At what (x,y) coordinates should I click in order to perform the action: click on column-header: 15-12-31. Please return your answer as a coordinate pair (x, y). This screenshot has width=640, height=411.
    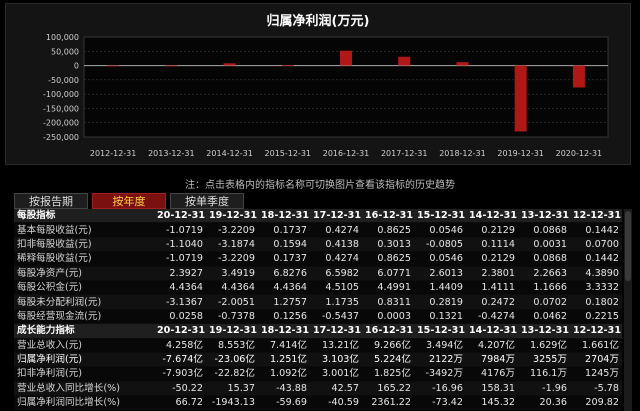
    Looking at the image, I should click on (440, 331).